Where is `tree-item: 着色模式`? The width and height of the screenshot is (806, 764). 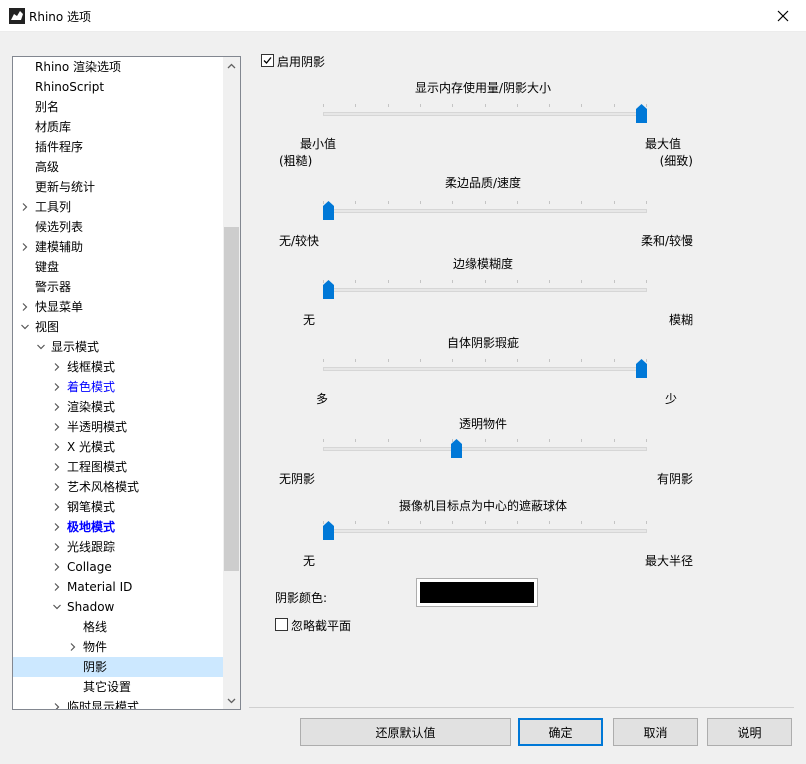
tree-item: 着色模式 is located at coordinates (118, 387).